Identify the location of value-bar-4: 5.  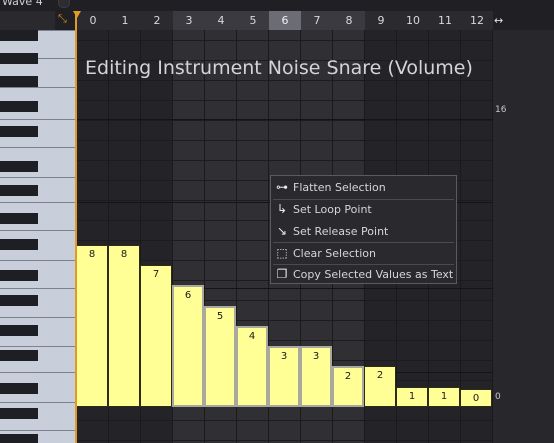
(220, 356).